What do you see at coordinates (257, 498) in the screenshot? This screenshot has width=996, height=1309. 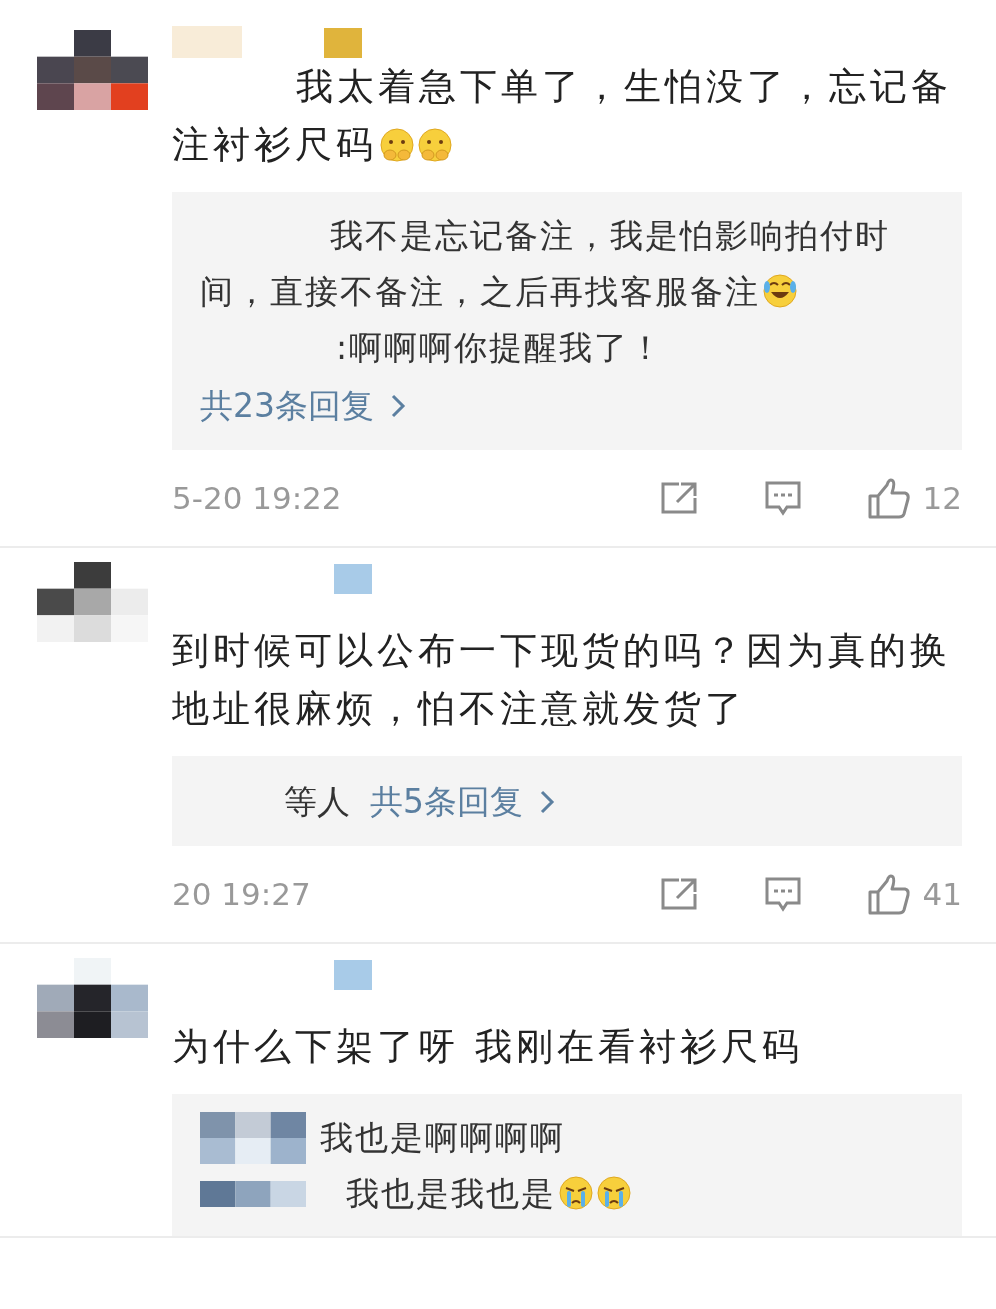 I see `comment-time: 5-20 19:22` at bounding box center [257, 498].